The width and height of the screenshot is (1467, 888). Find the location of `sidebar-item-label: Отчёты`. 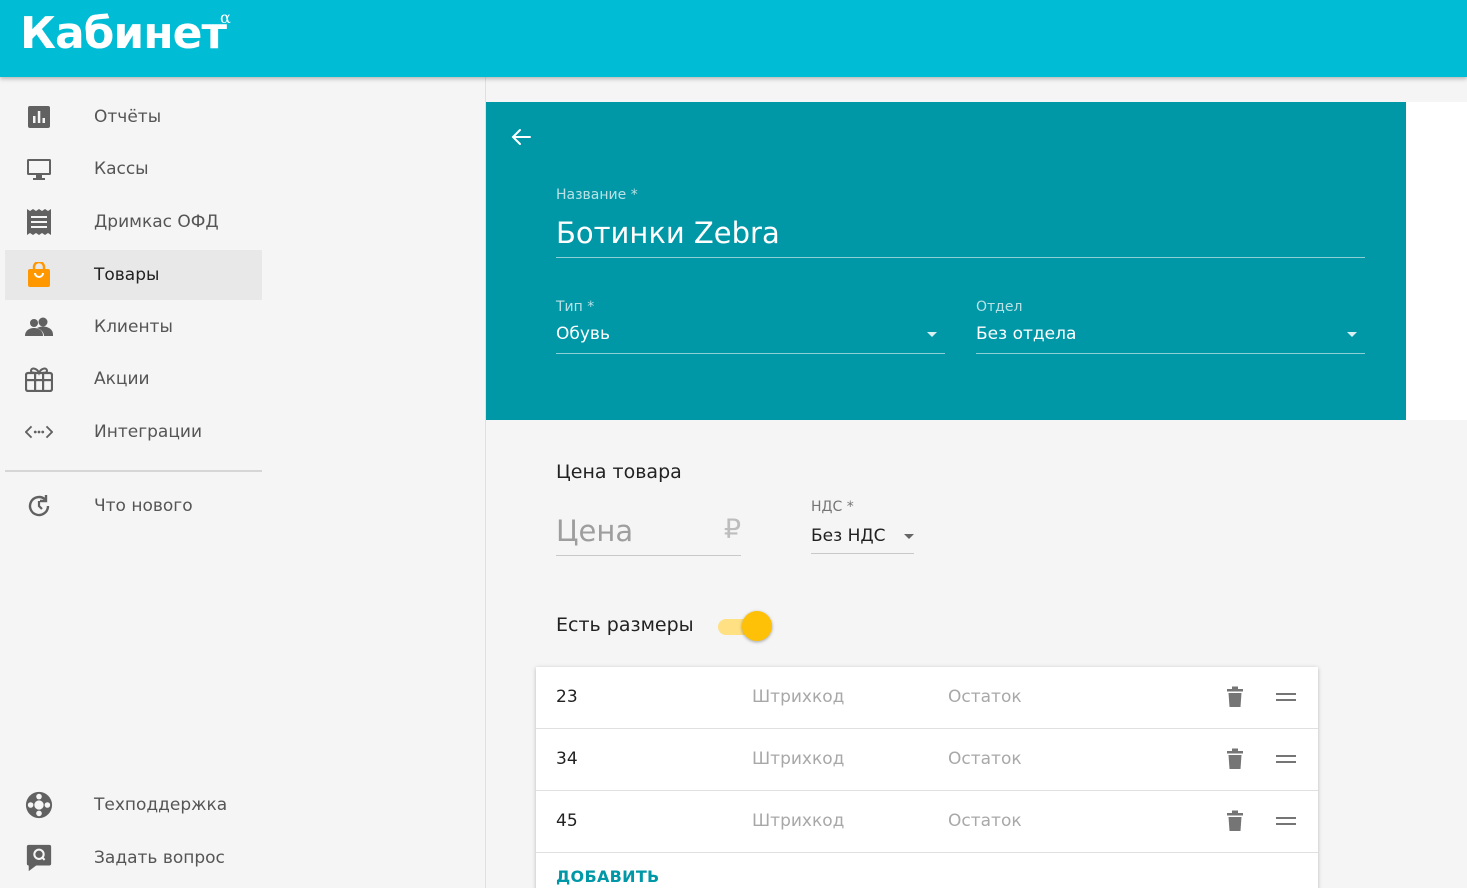

sidebar-item-label: Отчёты is located at coordinates (128, 117).